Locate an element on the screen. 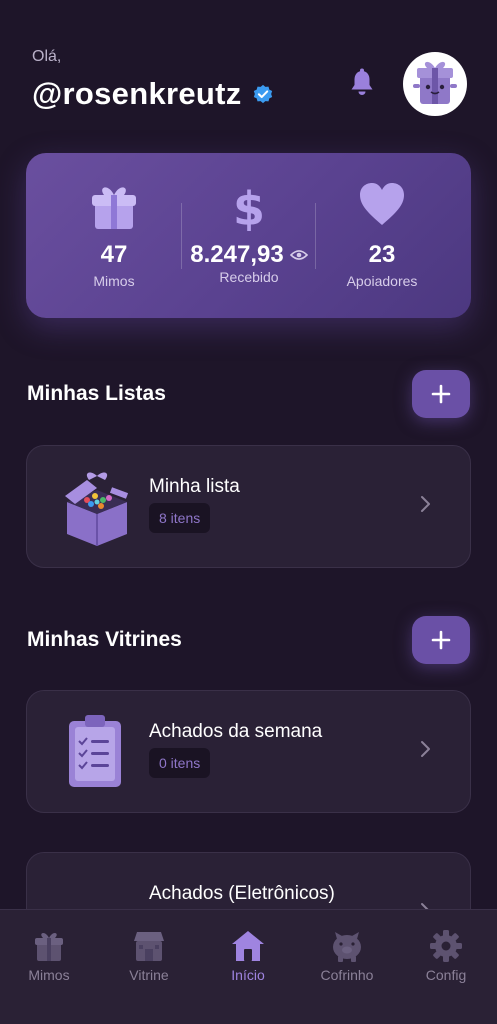 This screenshot has height=1024, width=497. showcase-item-title: Achados (Eletrônicos) is located at coordinates (242, 893).